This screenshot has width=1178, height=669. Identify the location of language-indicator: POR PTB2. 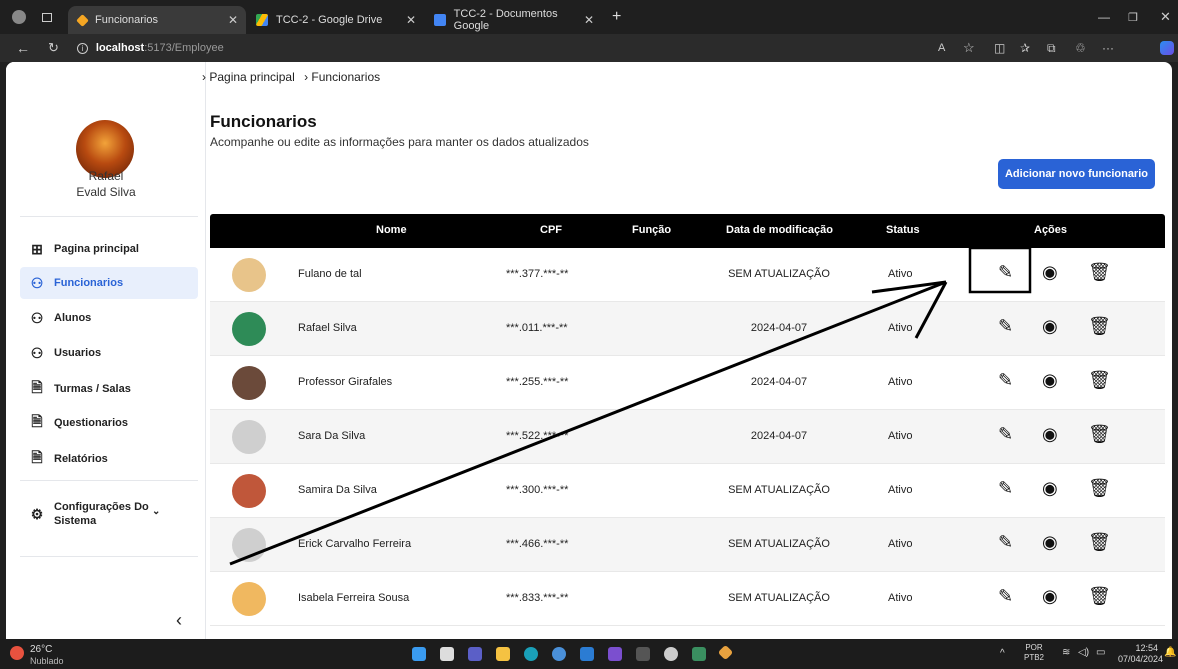
(1034, 653).